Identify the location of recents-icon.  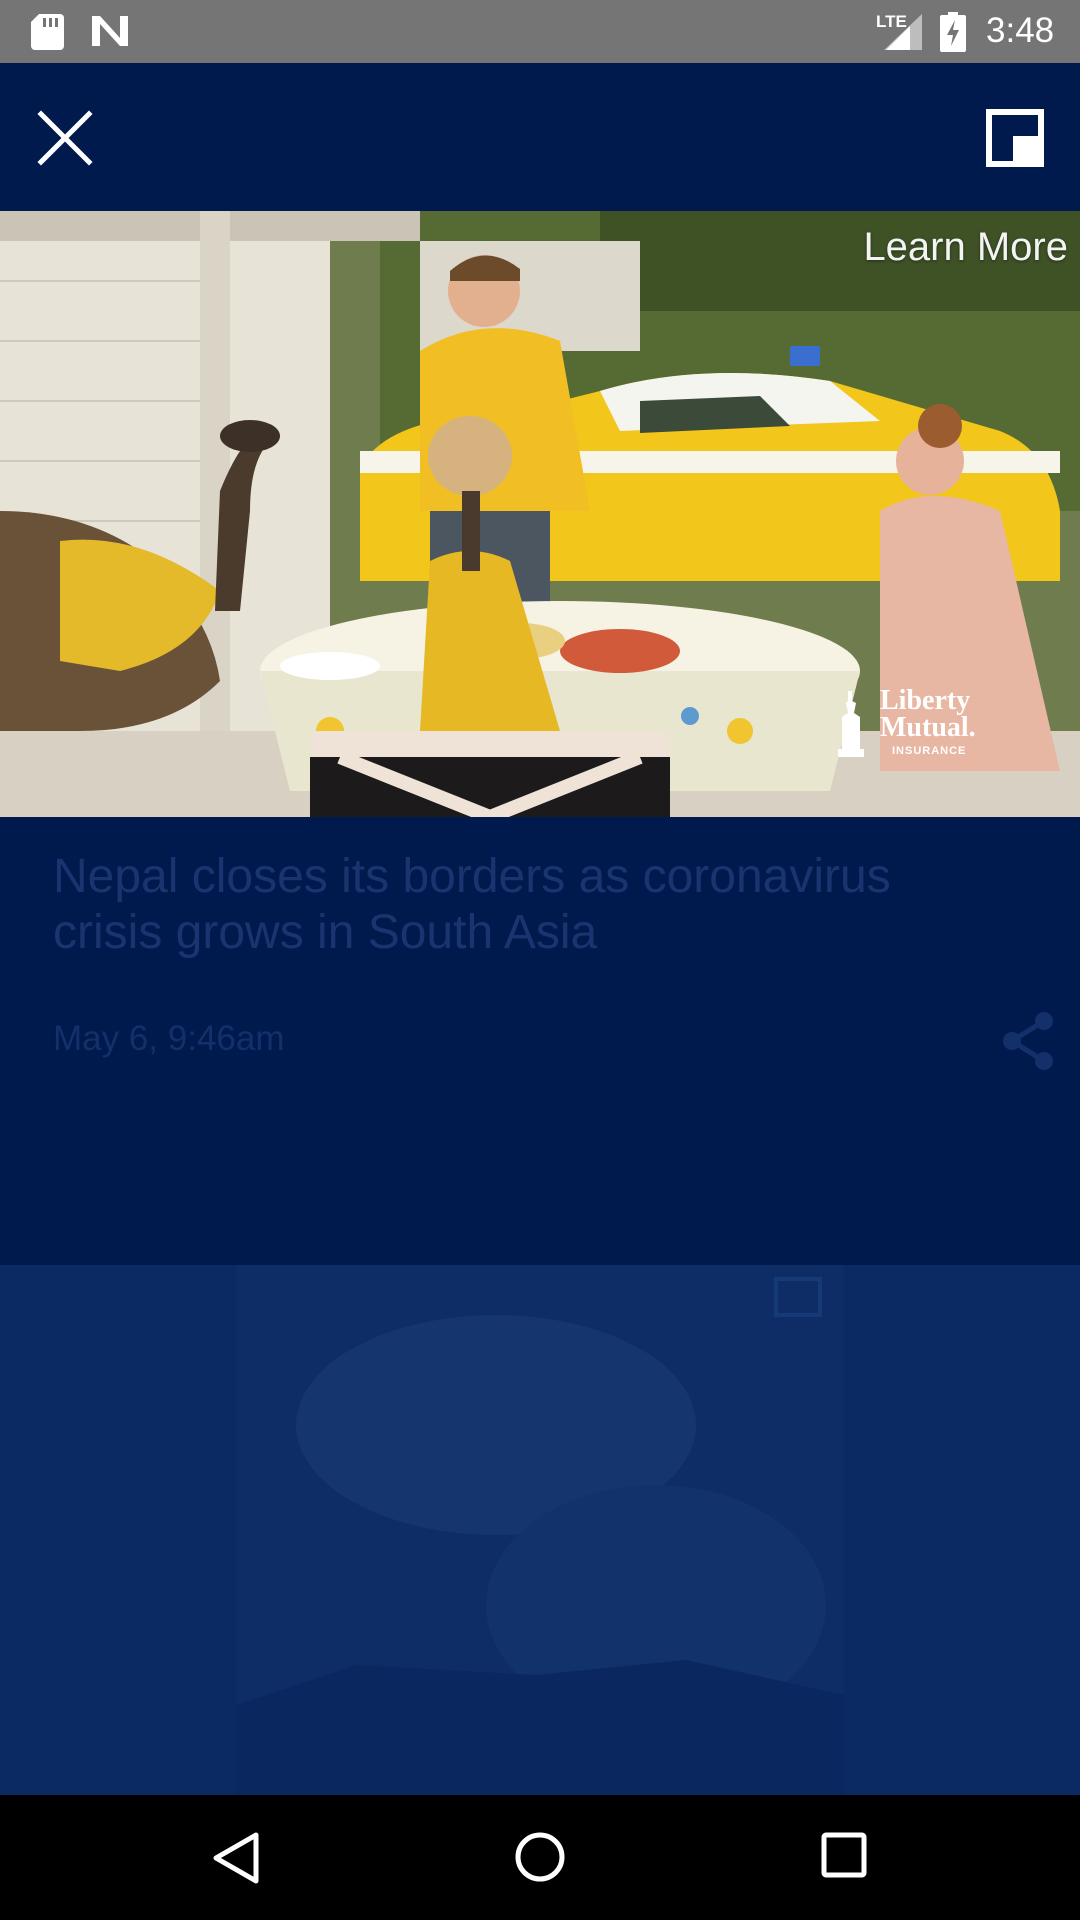
(844, 1855).